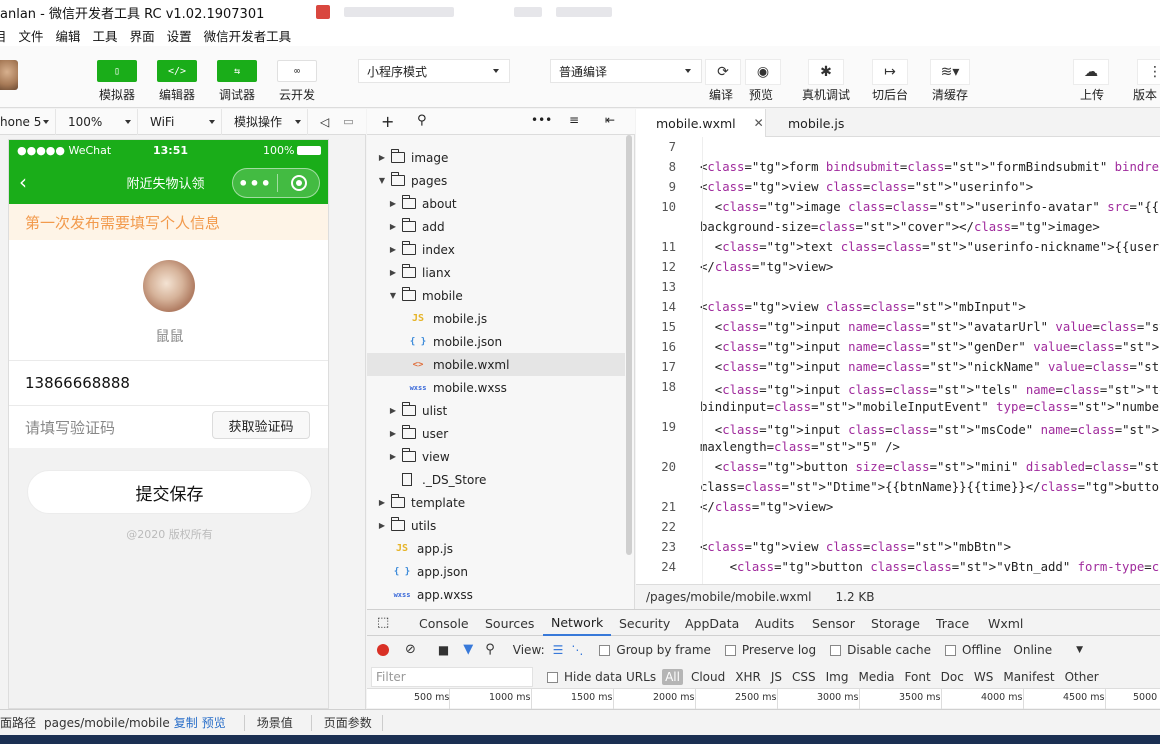  Describe the element at coordinates (655, 650) in the screenshot. I see `group-by-frame-checkbox: Group by frame` at that location.